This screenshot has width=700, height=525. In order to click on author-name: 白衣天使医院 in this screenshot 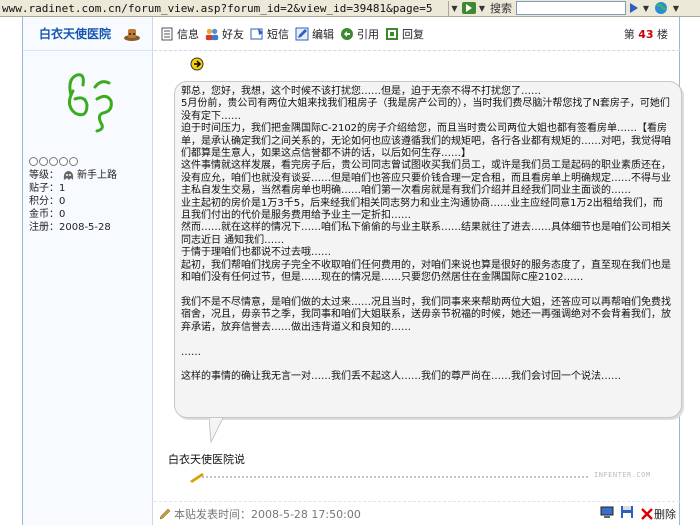, I will do `click(75, 33)`.